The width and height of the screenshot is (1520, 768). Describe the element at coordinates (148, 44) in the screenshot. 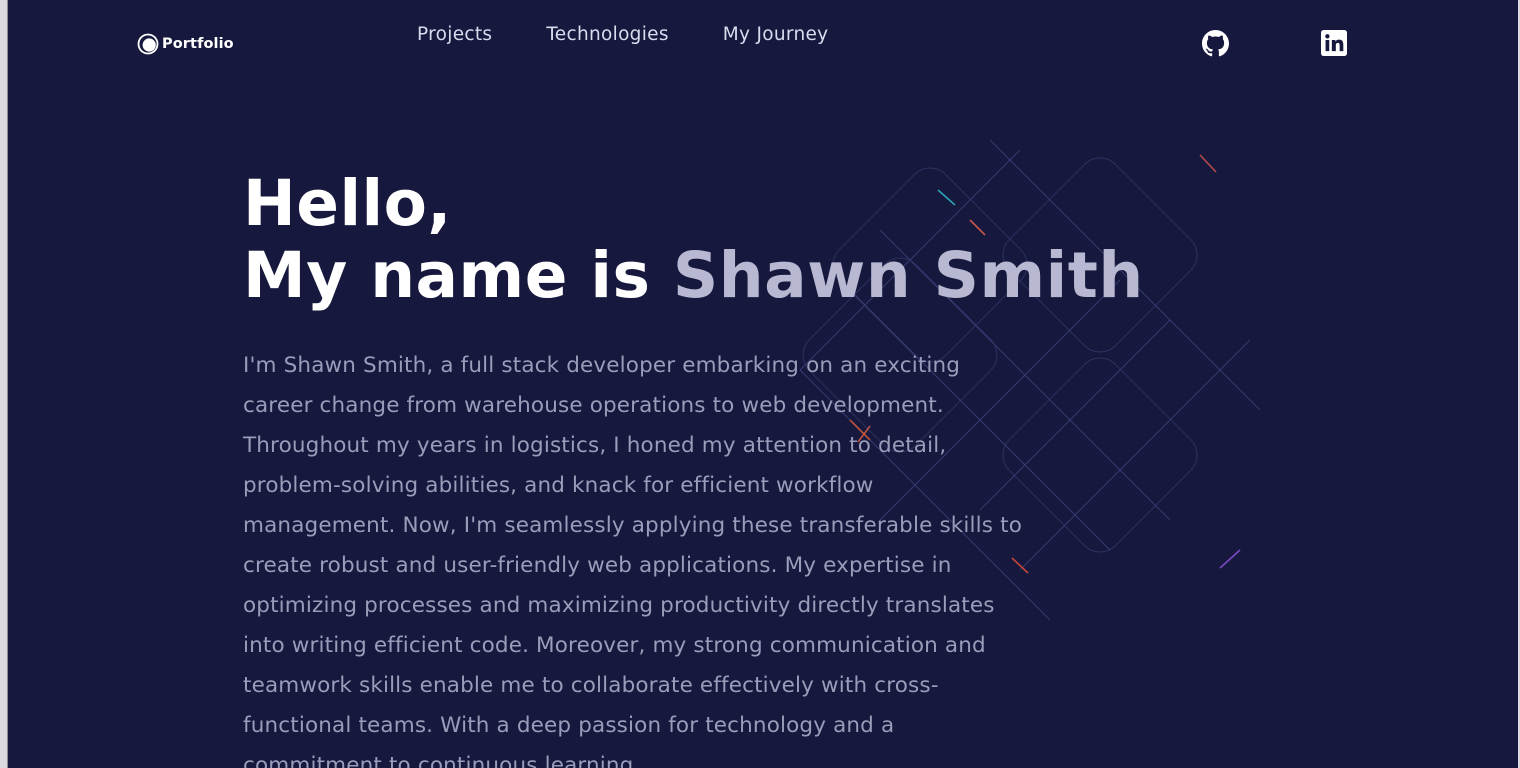

I see `logo-icon` at that location.